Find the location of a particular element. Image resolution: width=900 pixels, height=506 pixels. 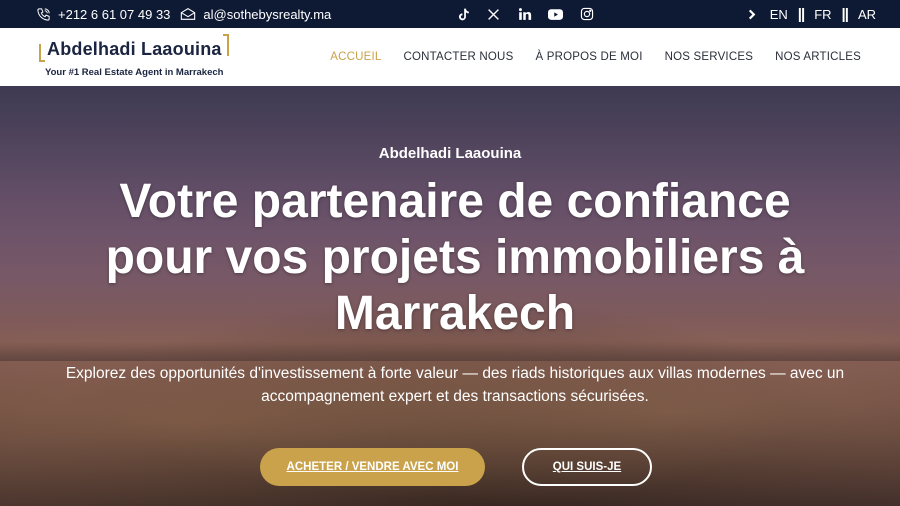

phone-link: +212 6 61 07 49 33 is located at coordinates (103, 14).